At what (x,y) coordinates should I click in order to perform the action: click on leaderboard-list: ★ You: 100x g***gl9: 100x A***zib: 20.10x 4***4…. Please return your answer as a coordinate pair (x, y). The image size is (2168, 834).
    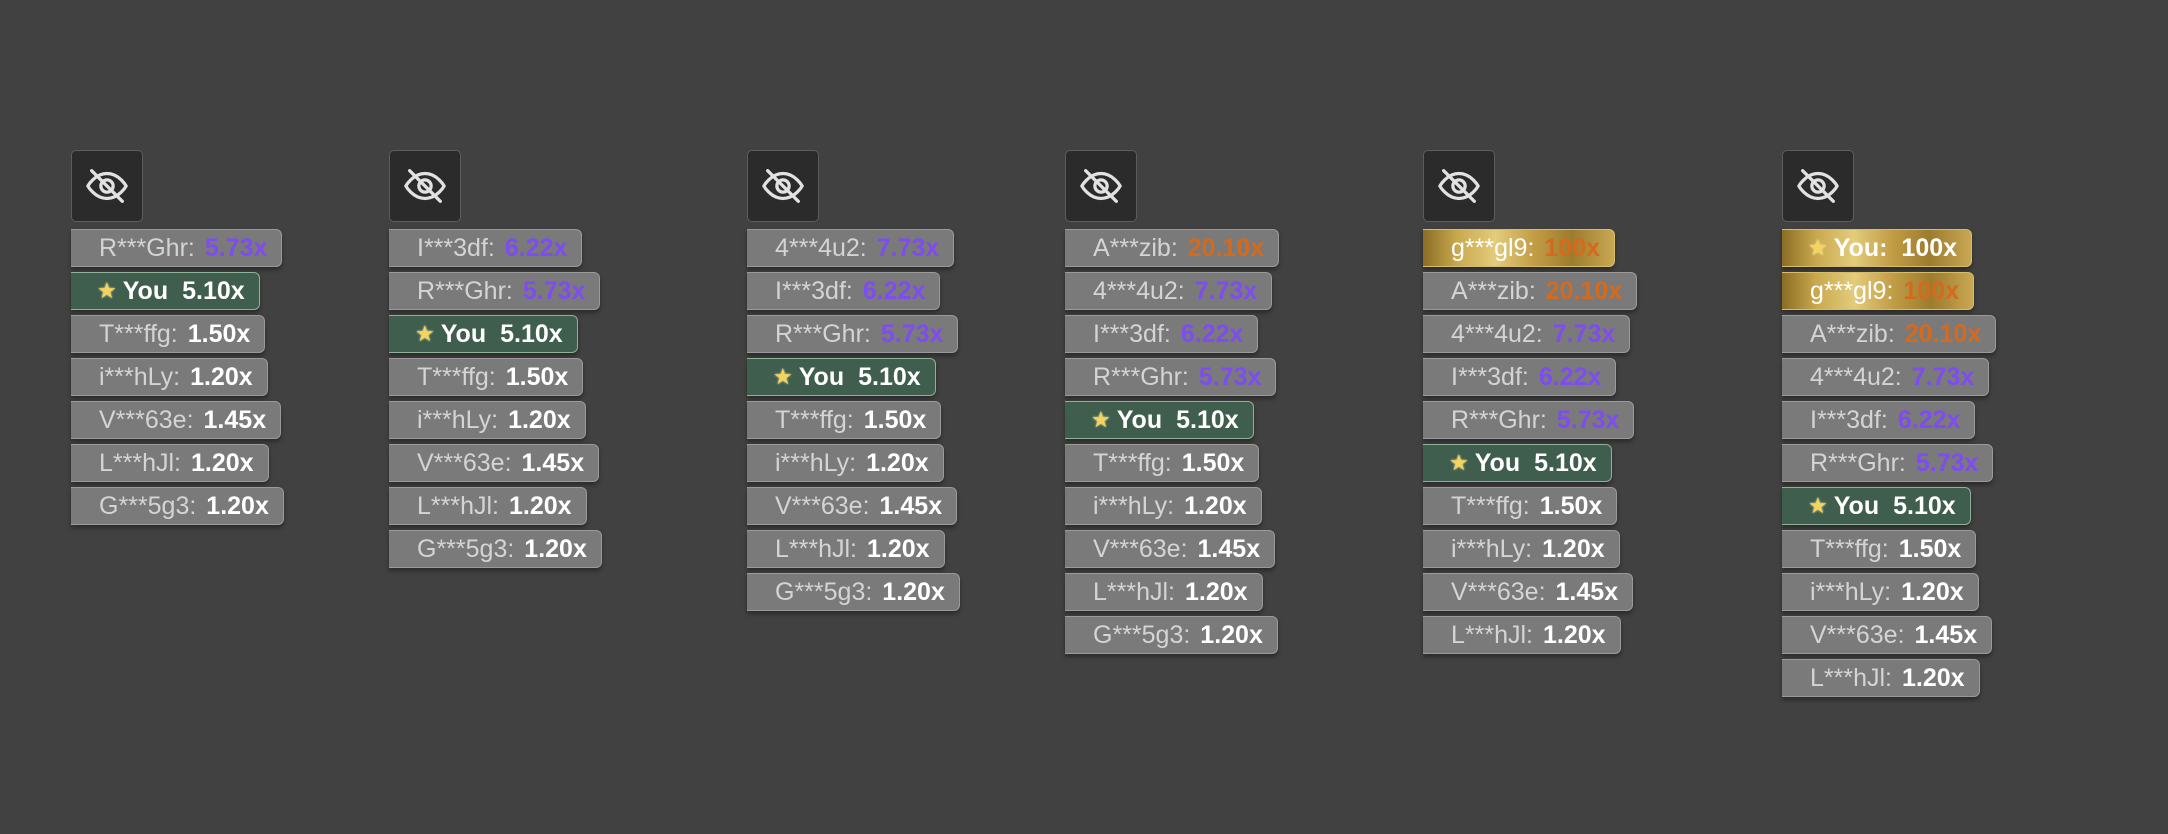
    Looking at the image, I should click on (1889, 463).